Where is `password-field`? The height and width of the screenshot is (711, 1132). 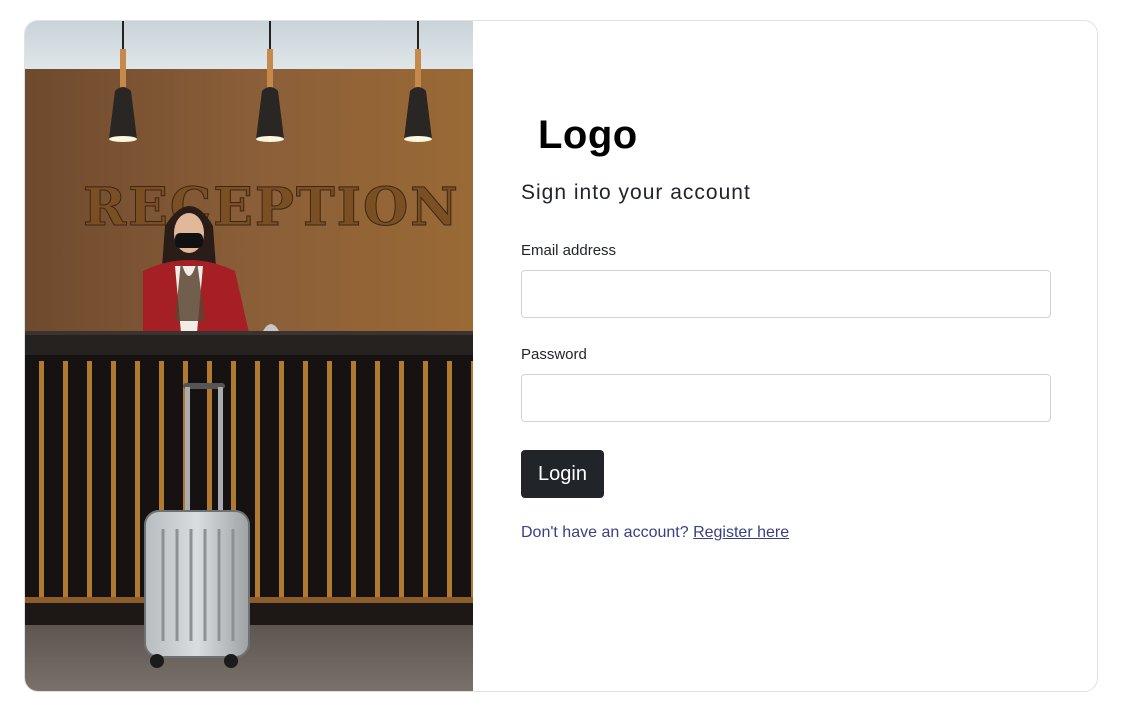 password-field is located at coordinates (786, 398).